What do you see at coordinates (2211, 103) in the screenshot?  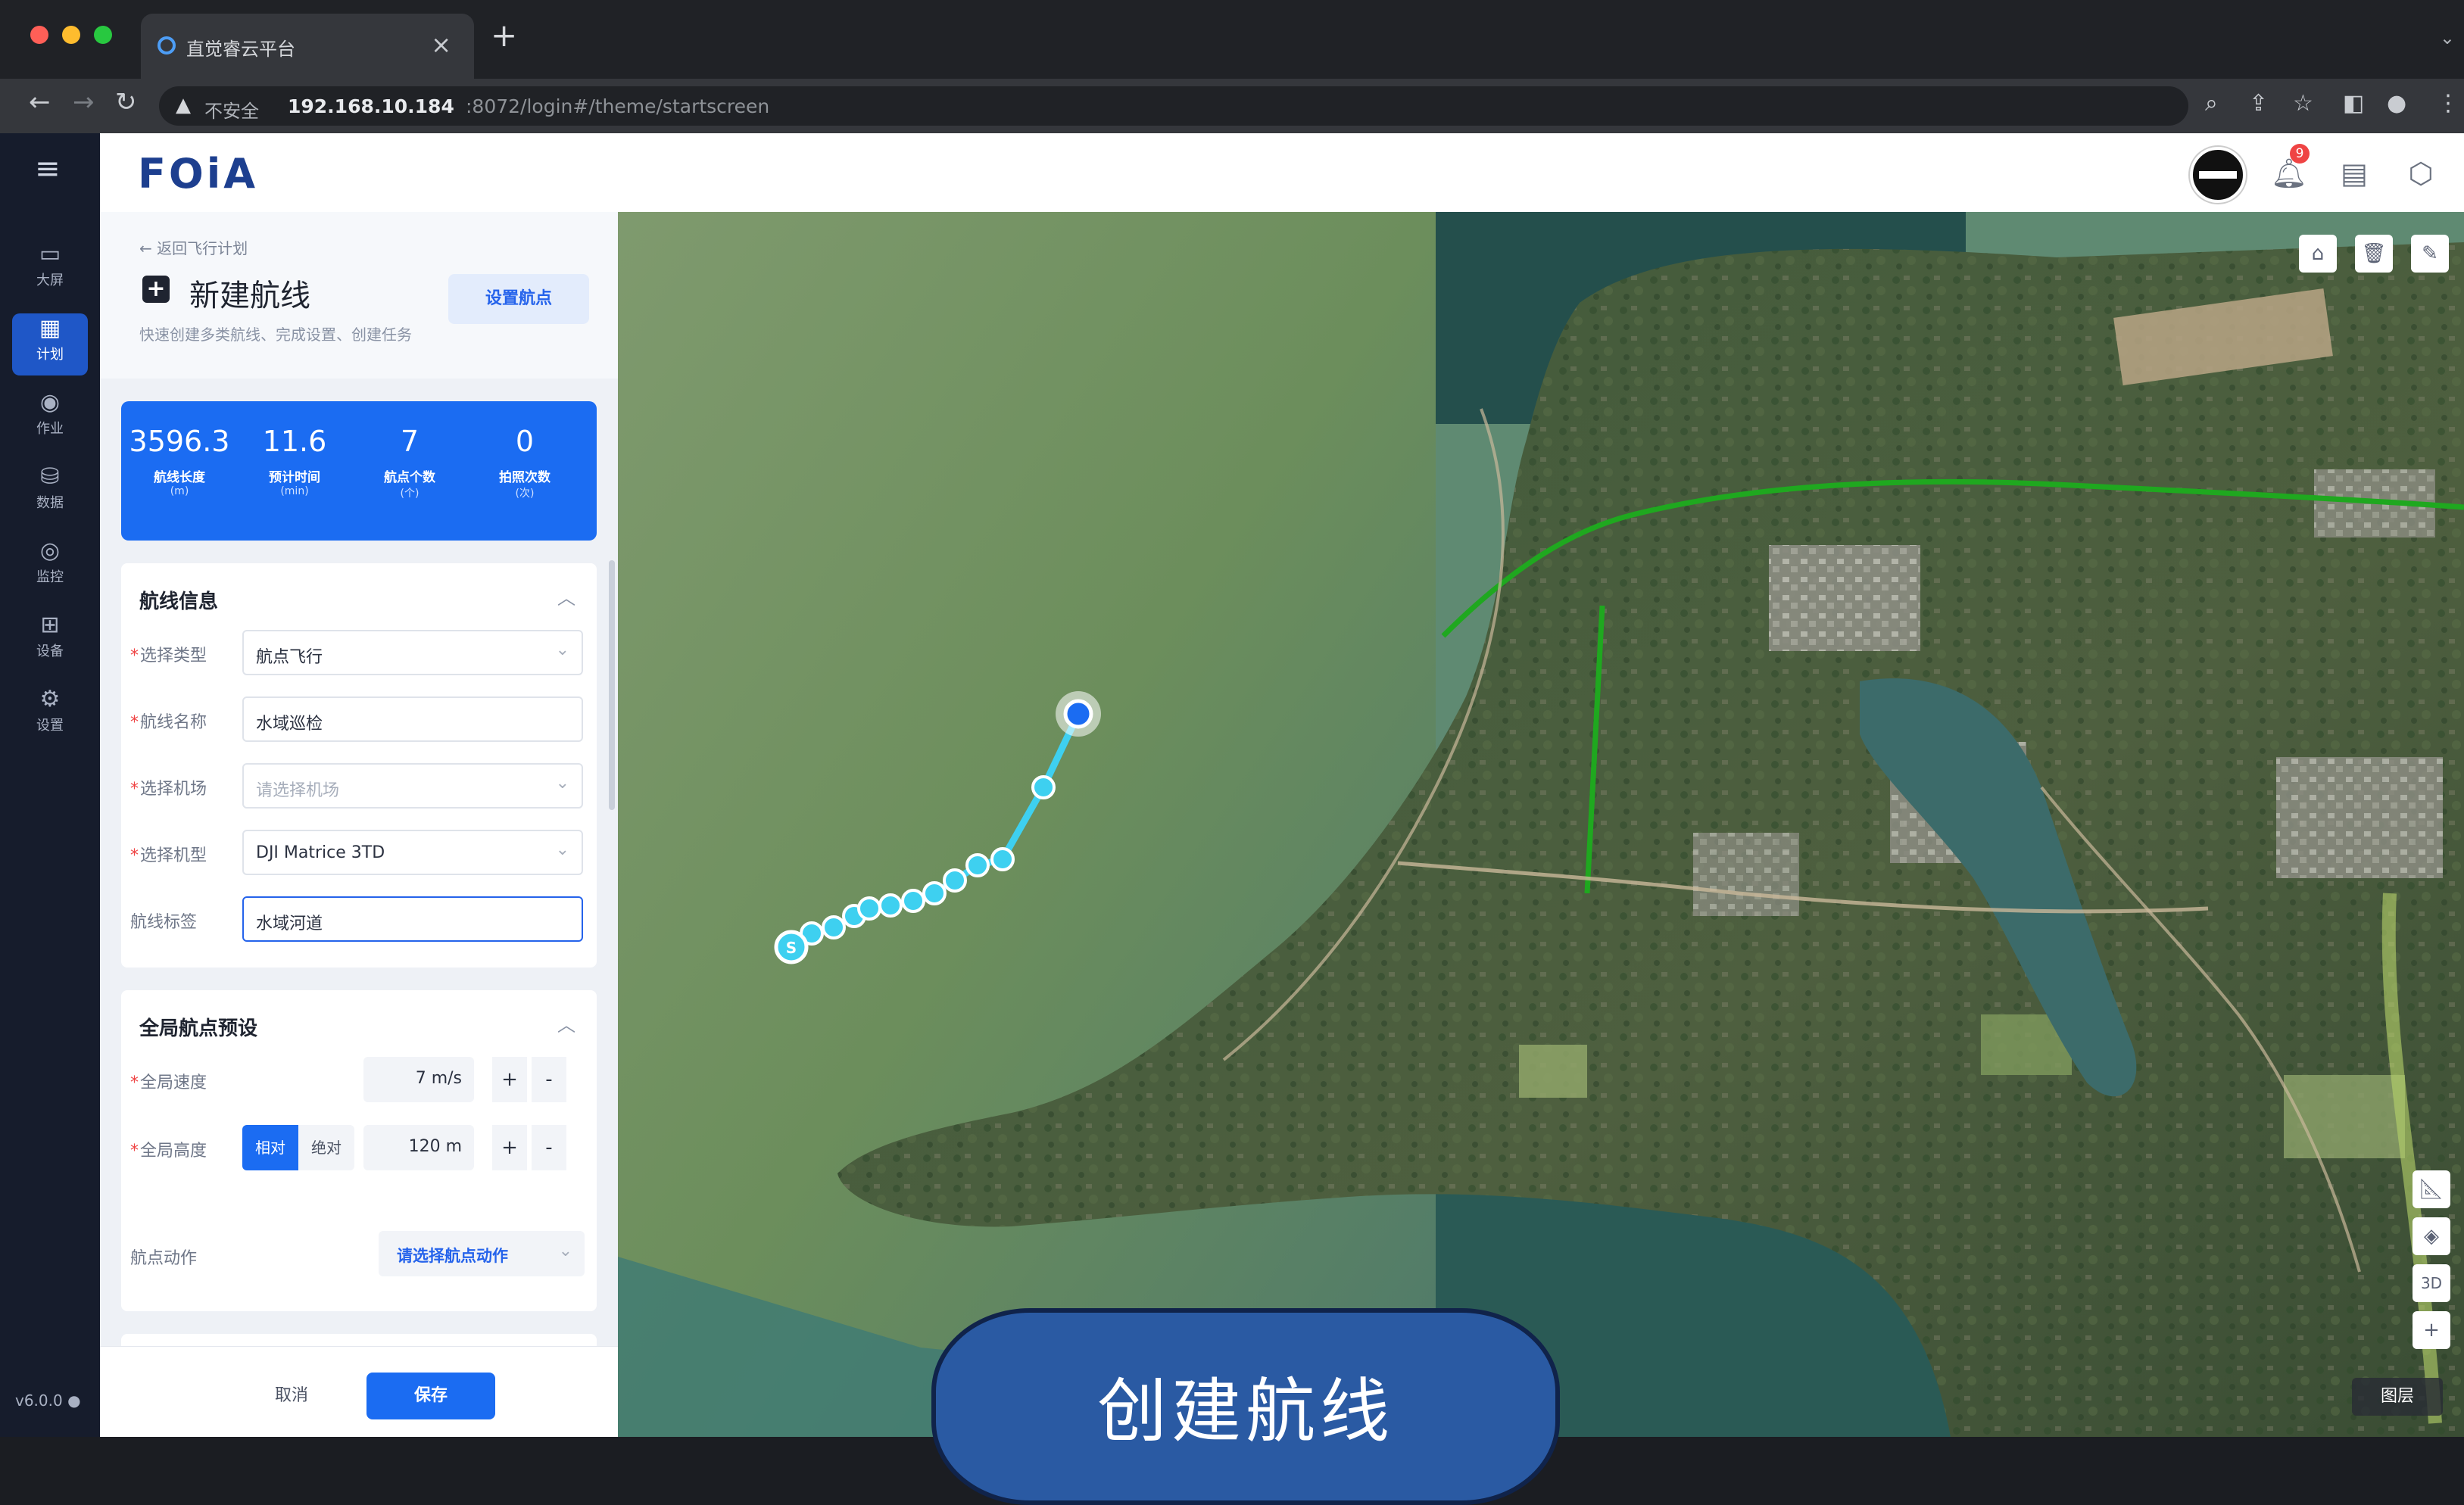 I see `zoom-icon: ⌕` at bounding box center [2211, 103].